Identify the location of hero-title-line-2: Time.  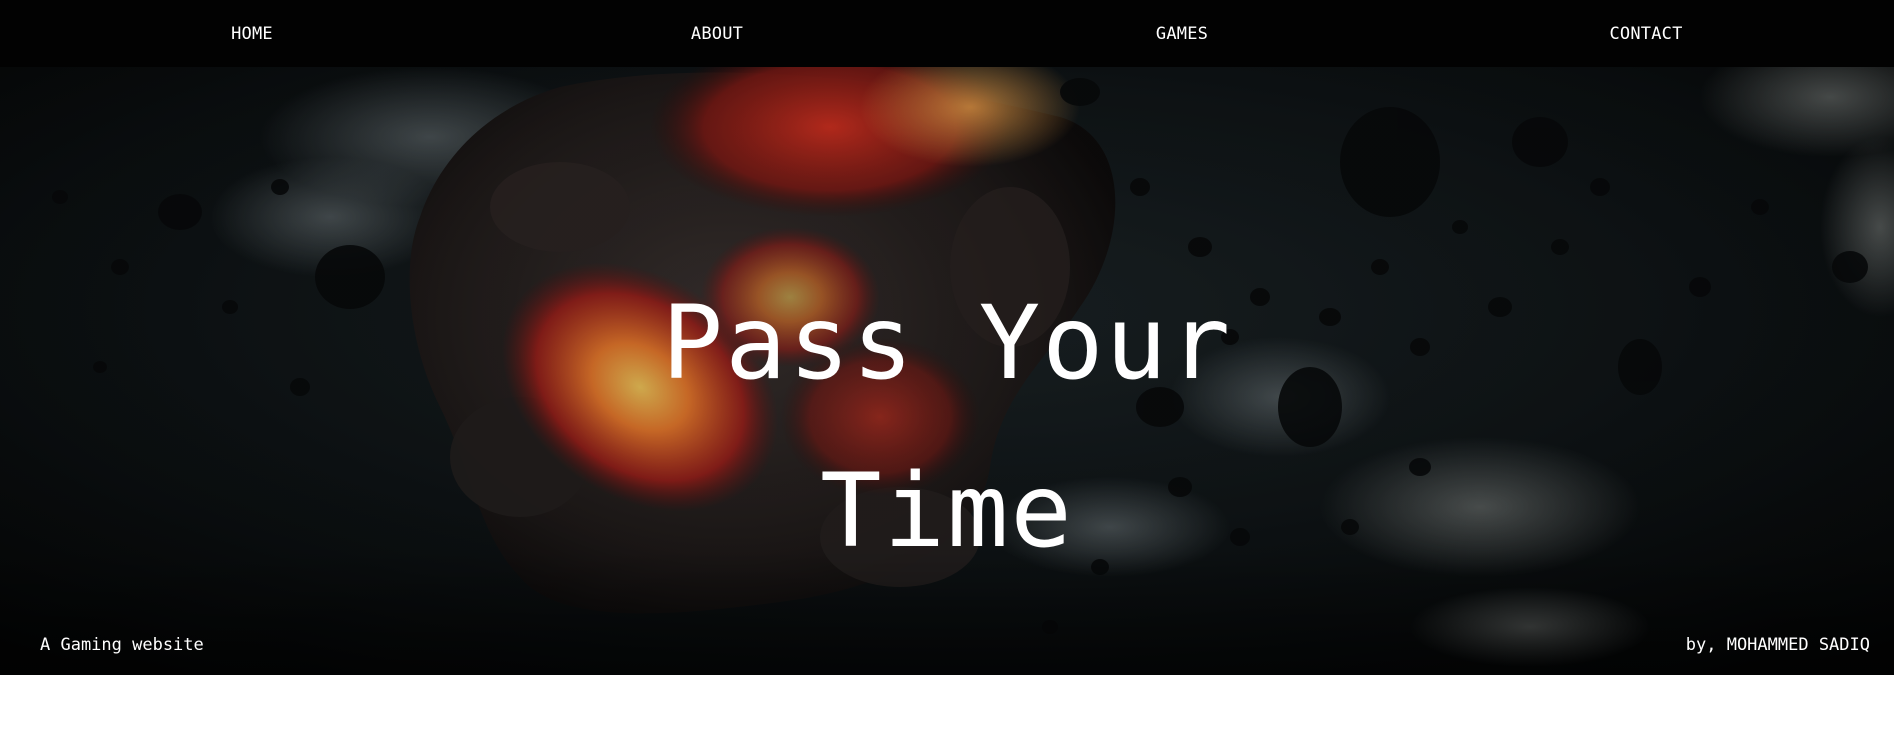
(947, 512).